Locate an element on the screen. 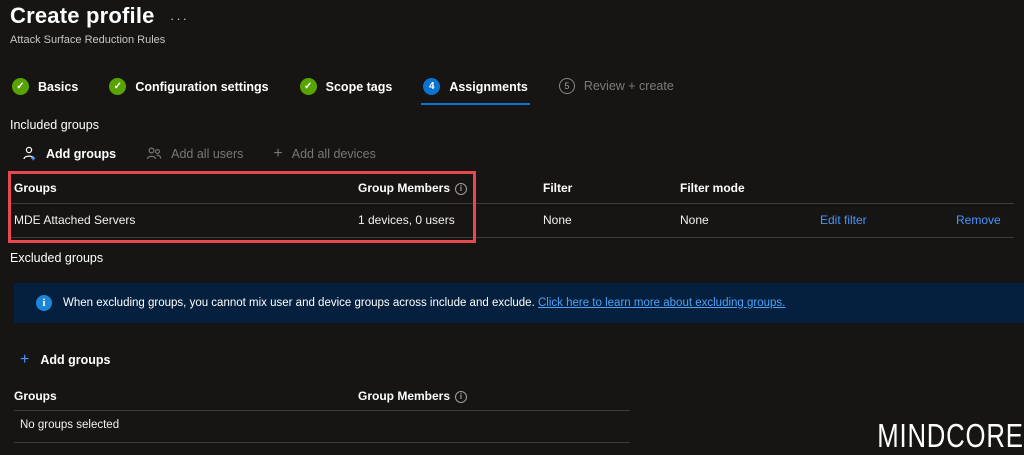 The image size is (1024, 455). step-number-badge: 4 is located at coordinates (432, 86).